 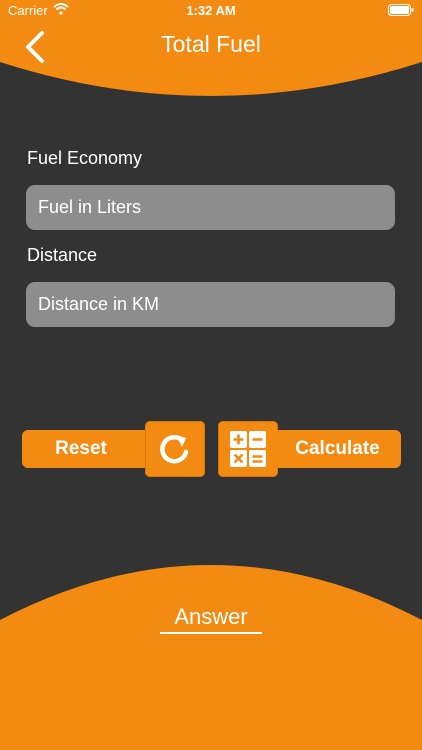 I want to click on status-bar: Carrier 1:32 AM, so click(x=211, y=11).